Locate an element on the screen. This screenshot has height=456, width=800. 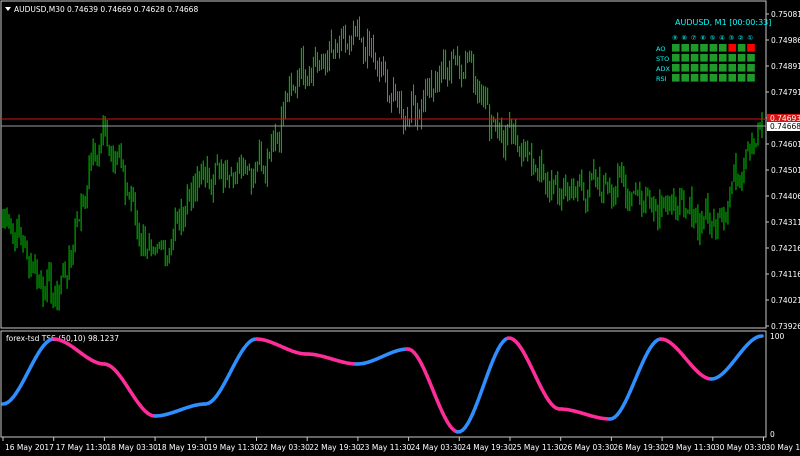
price-tick-label: 0.74891 is located at coordinates (785, 66).